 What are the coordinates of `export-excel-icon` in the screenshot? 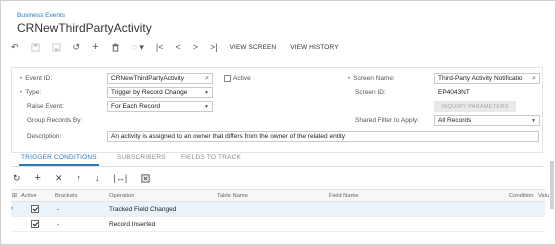 It's located at (145, 178).